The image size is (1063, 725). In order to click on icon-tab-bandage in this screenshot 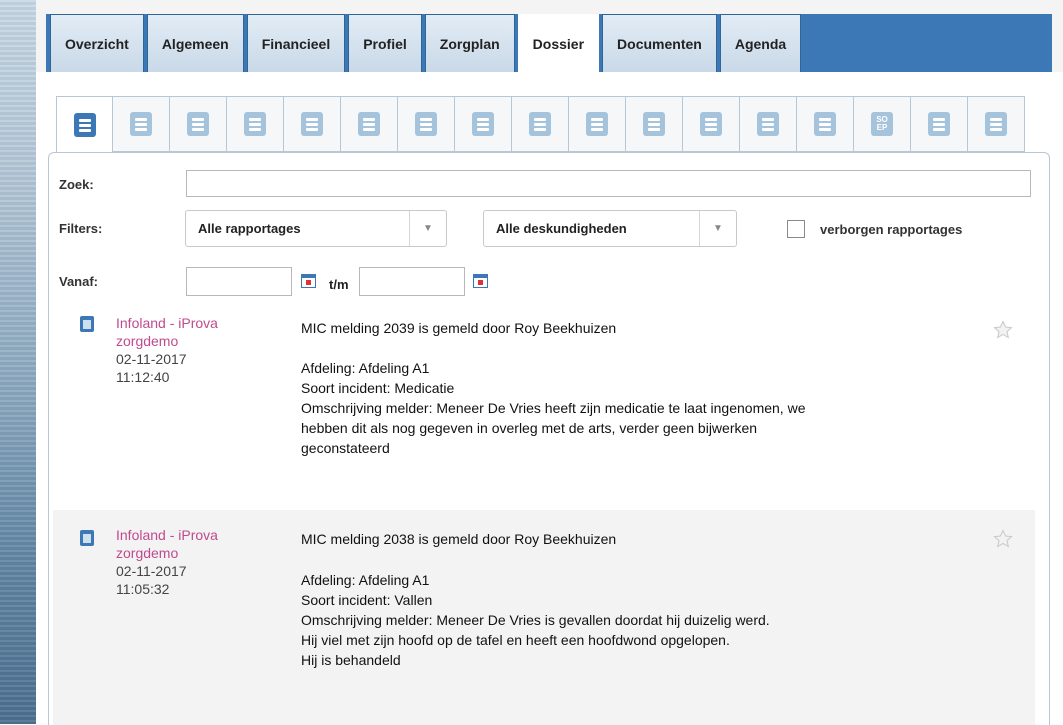, I will do `click(483, 124)`.